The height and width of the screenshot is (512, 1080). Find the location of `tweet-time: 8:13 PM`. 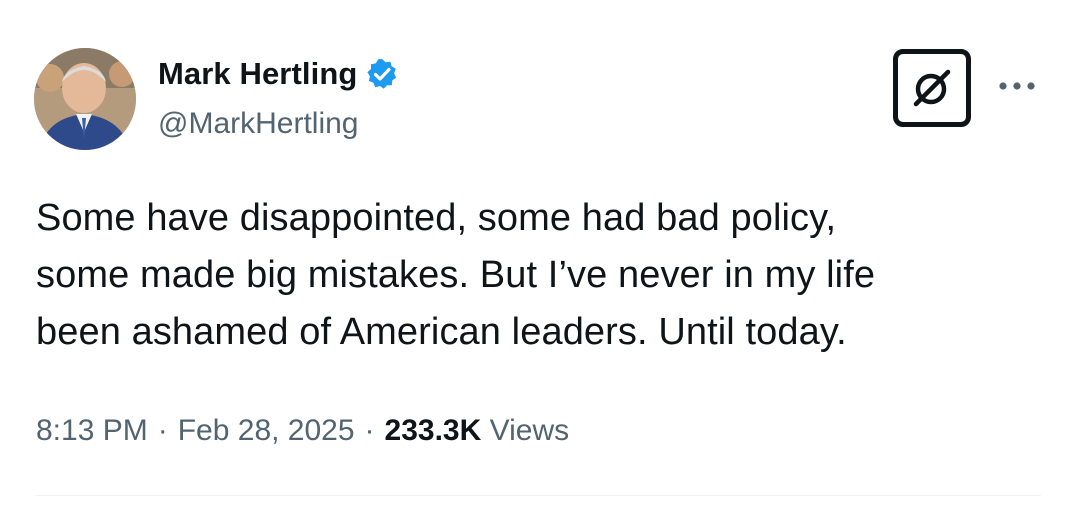

tweet-time: 8:13 PM is located at coordinates (92, 430).